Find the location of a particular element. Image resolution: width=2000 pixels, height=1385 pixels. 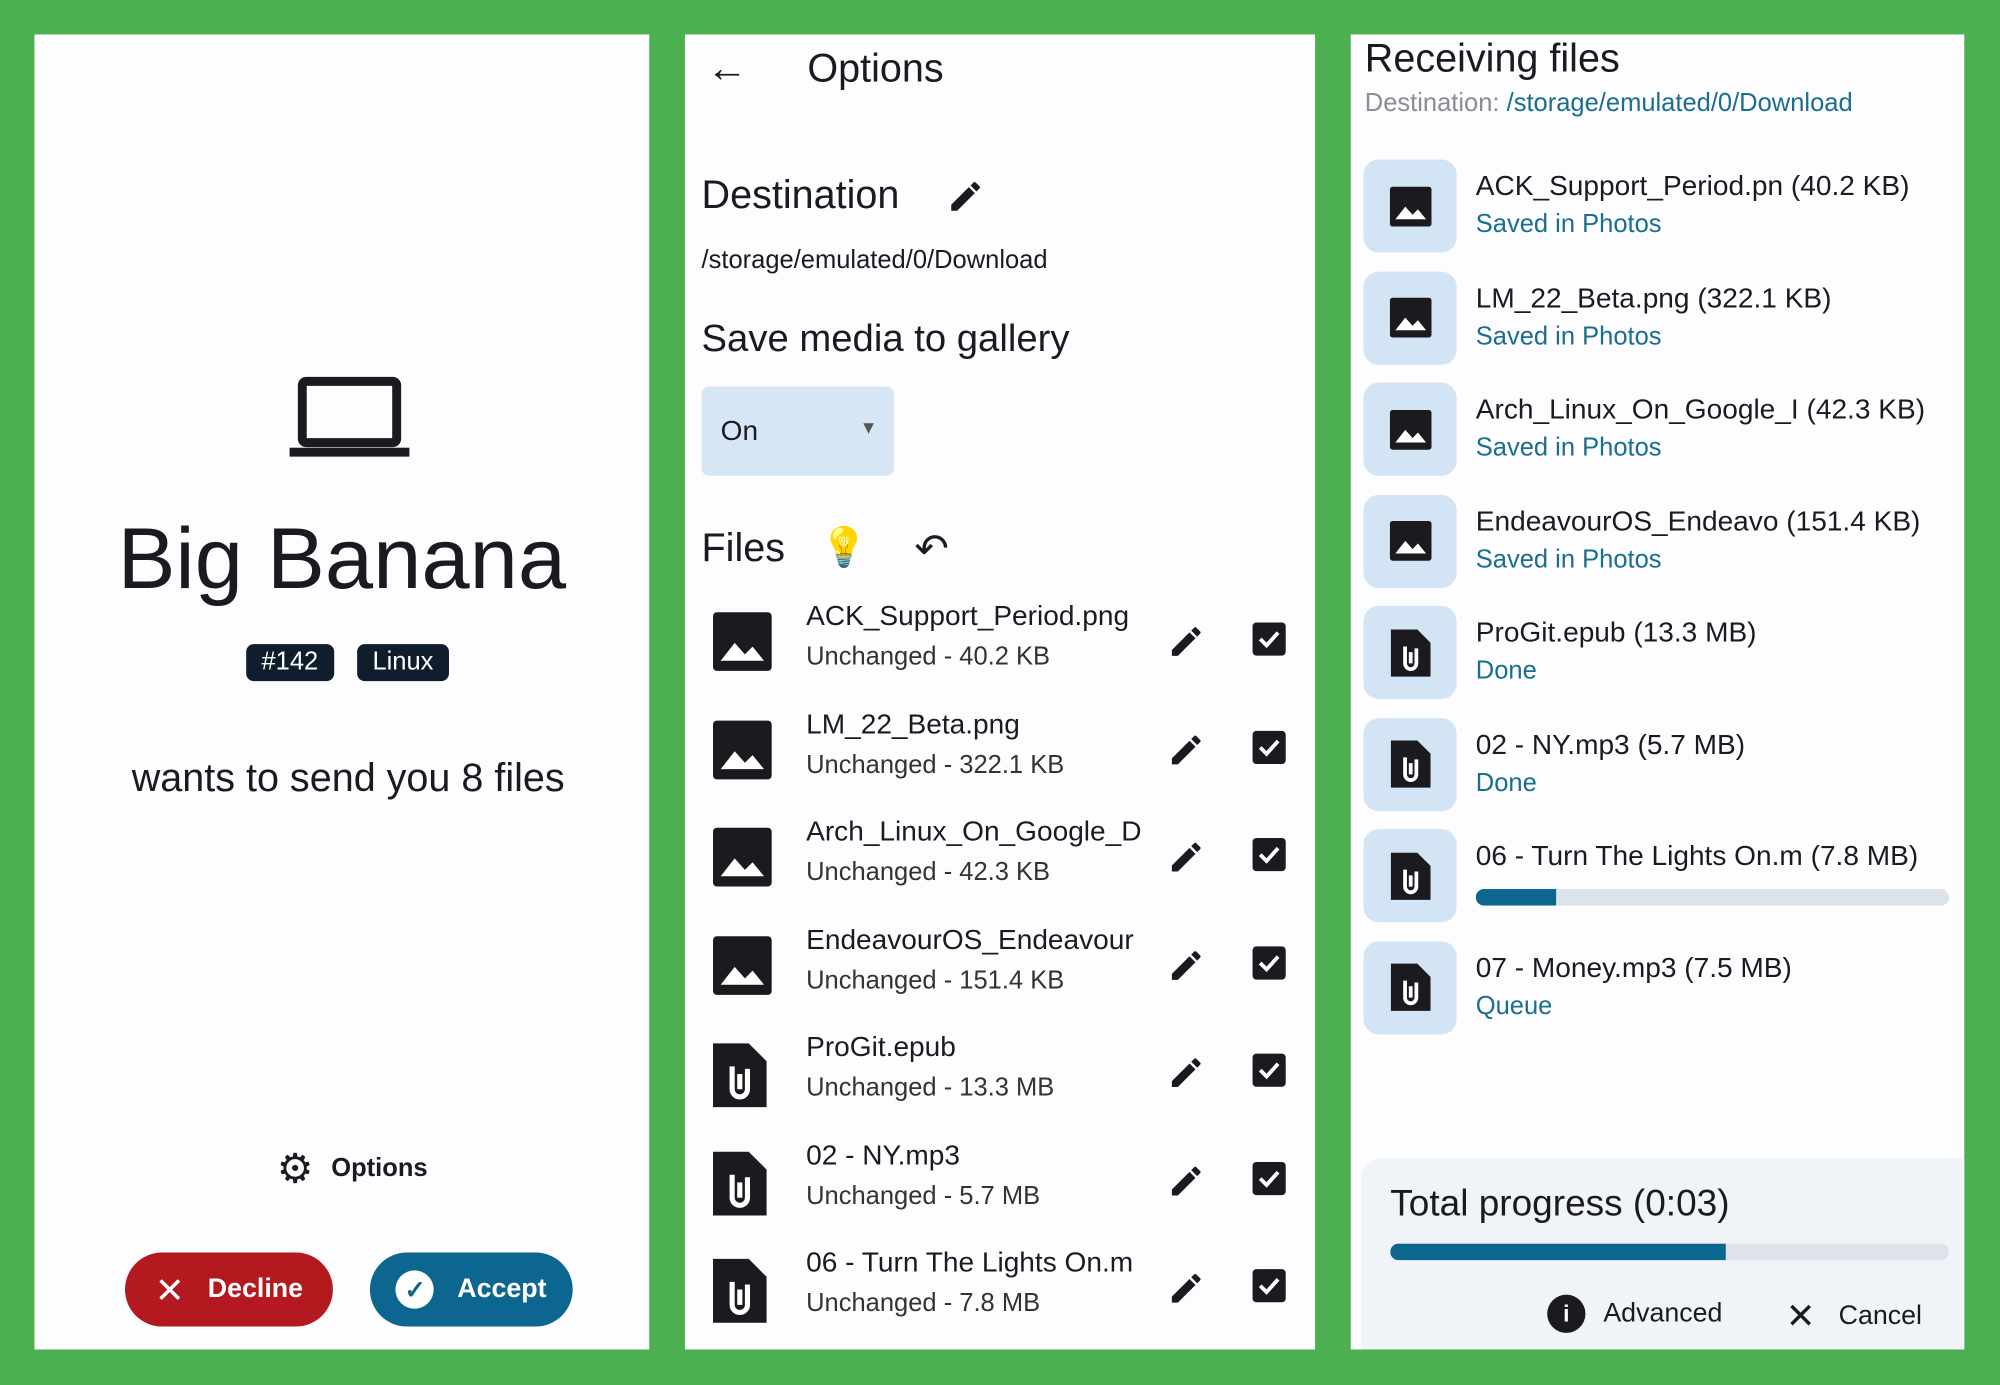

checkmark-icon is located at coordinates (1269, 747).